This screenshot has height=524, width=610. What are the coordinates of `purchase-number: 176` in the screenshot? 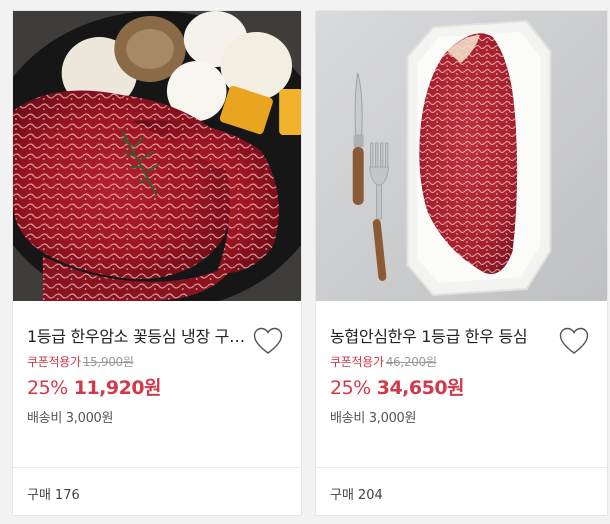 It's located at (67, 495).